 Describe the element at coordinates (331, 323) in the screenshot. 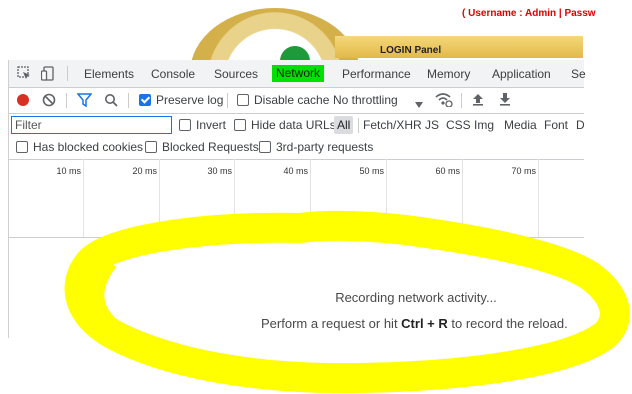

I see `reload-hint-prefix: Perform a request or hit` at that location.